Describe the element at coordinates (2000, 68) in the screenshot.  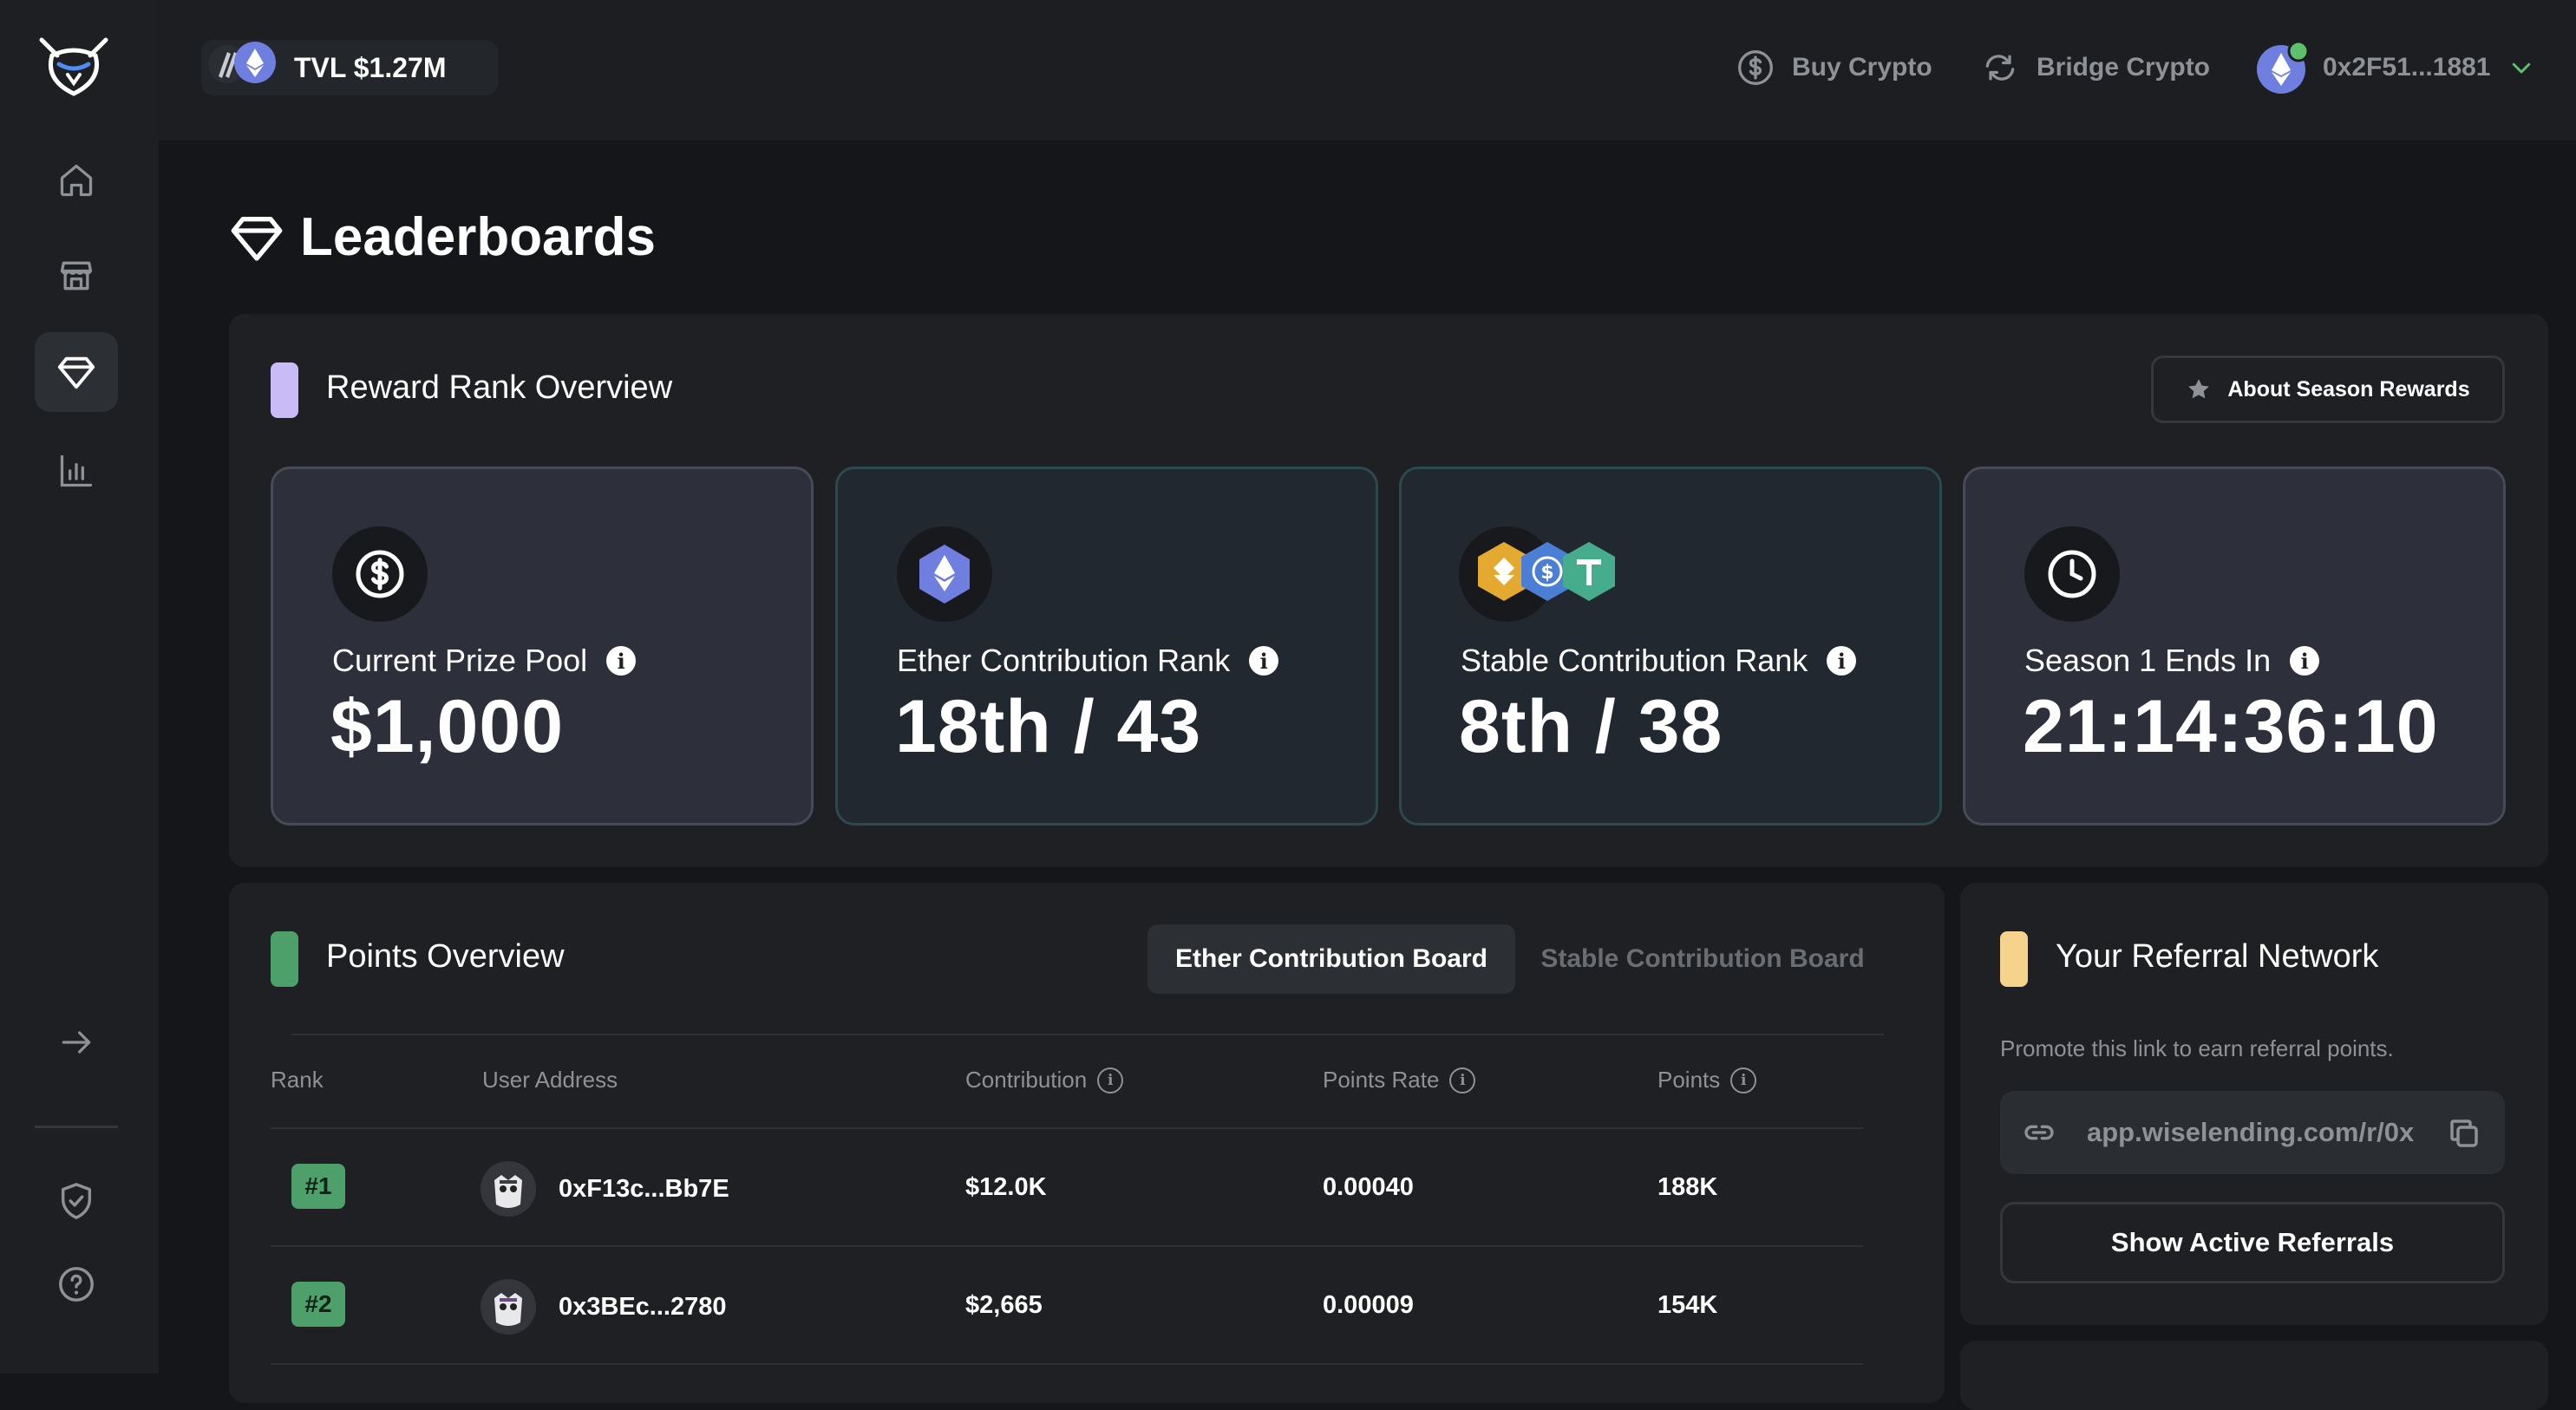
I see `swap-icon` at that location.